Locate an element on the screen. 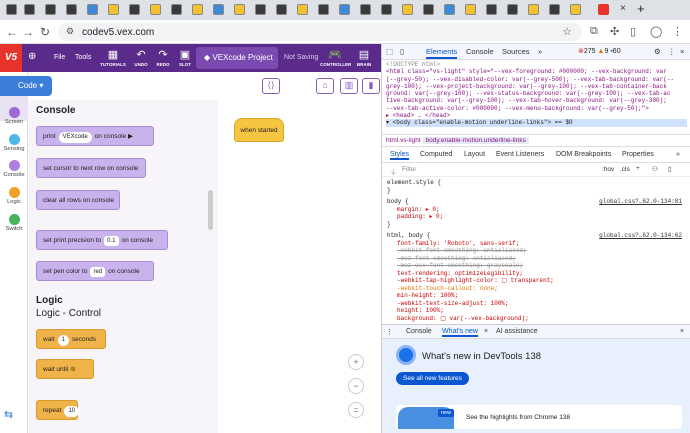 The height and width of the screenshot is (433, 690). rendering-icon: ⚇ is located at coordinates (655, 169).